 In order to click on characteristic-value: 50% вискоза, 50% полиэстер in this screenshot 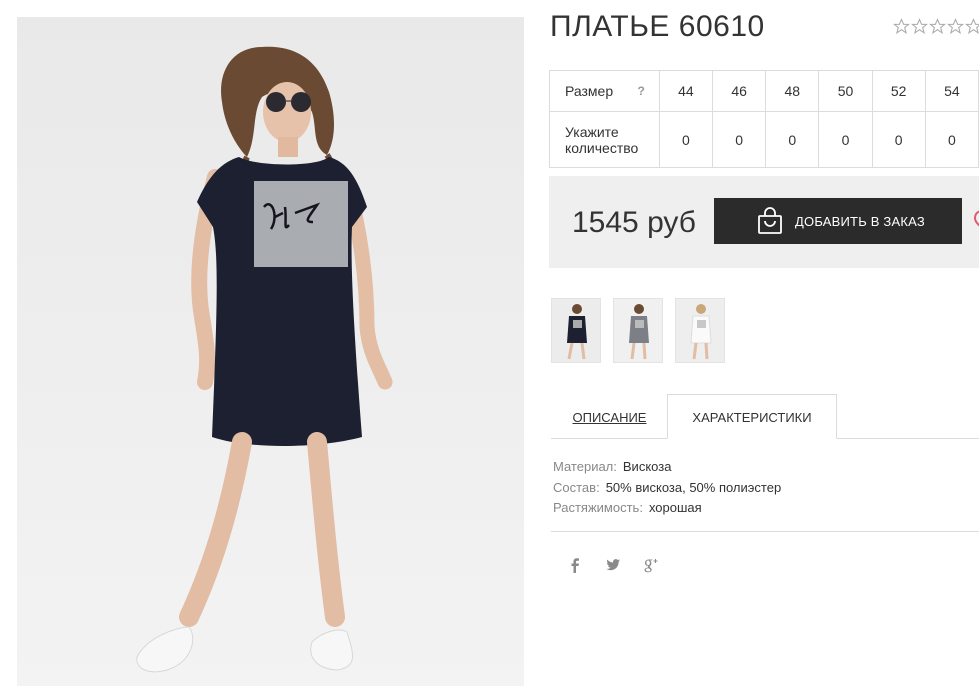, I will do `click(693, 487)`.